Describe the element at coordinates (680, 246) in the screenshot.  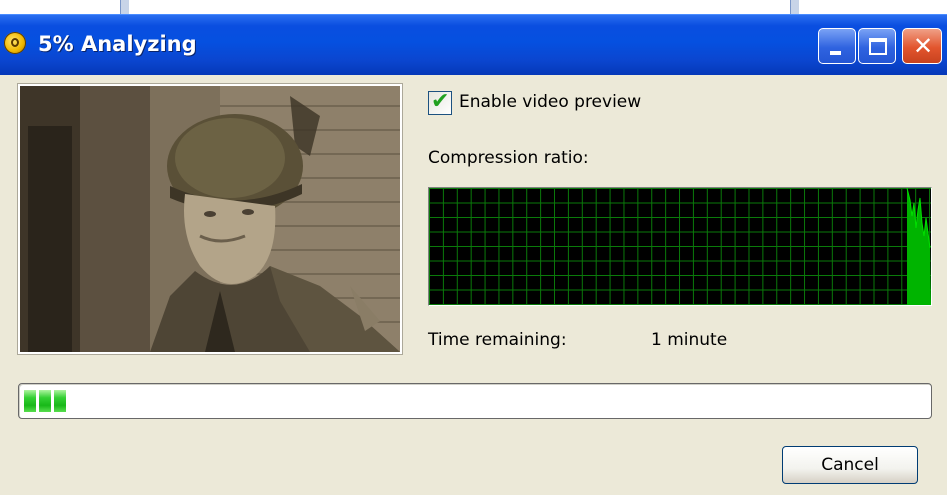
I see `compression-ratio-graph` at that location.